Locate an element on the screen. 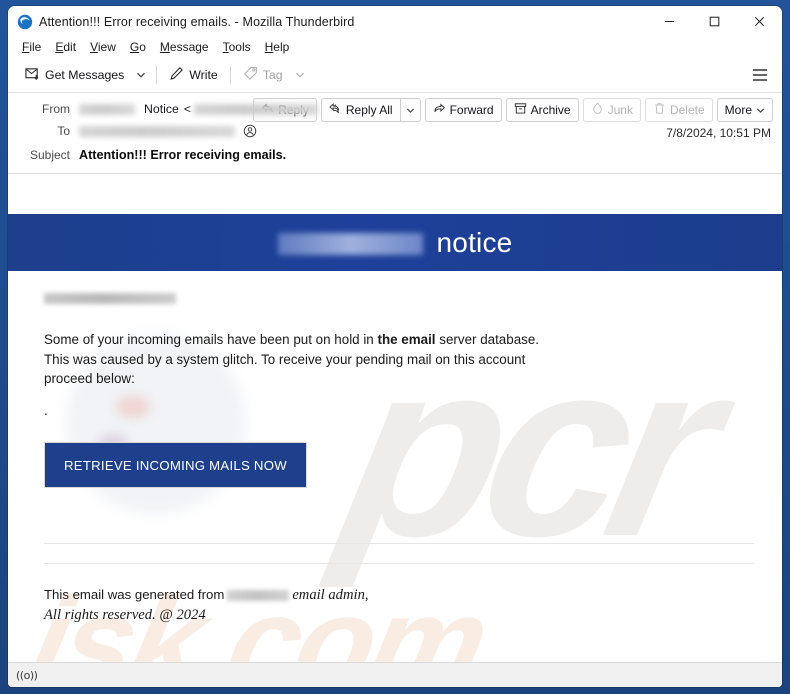 The height and width of the screenshot is (694, 790). forward-button: Forward is located at coordinates (463, 110).